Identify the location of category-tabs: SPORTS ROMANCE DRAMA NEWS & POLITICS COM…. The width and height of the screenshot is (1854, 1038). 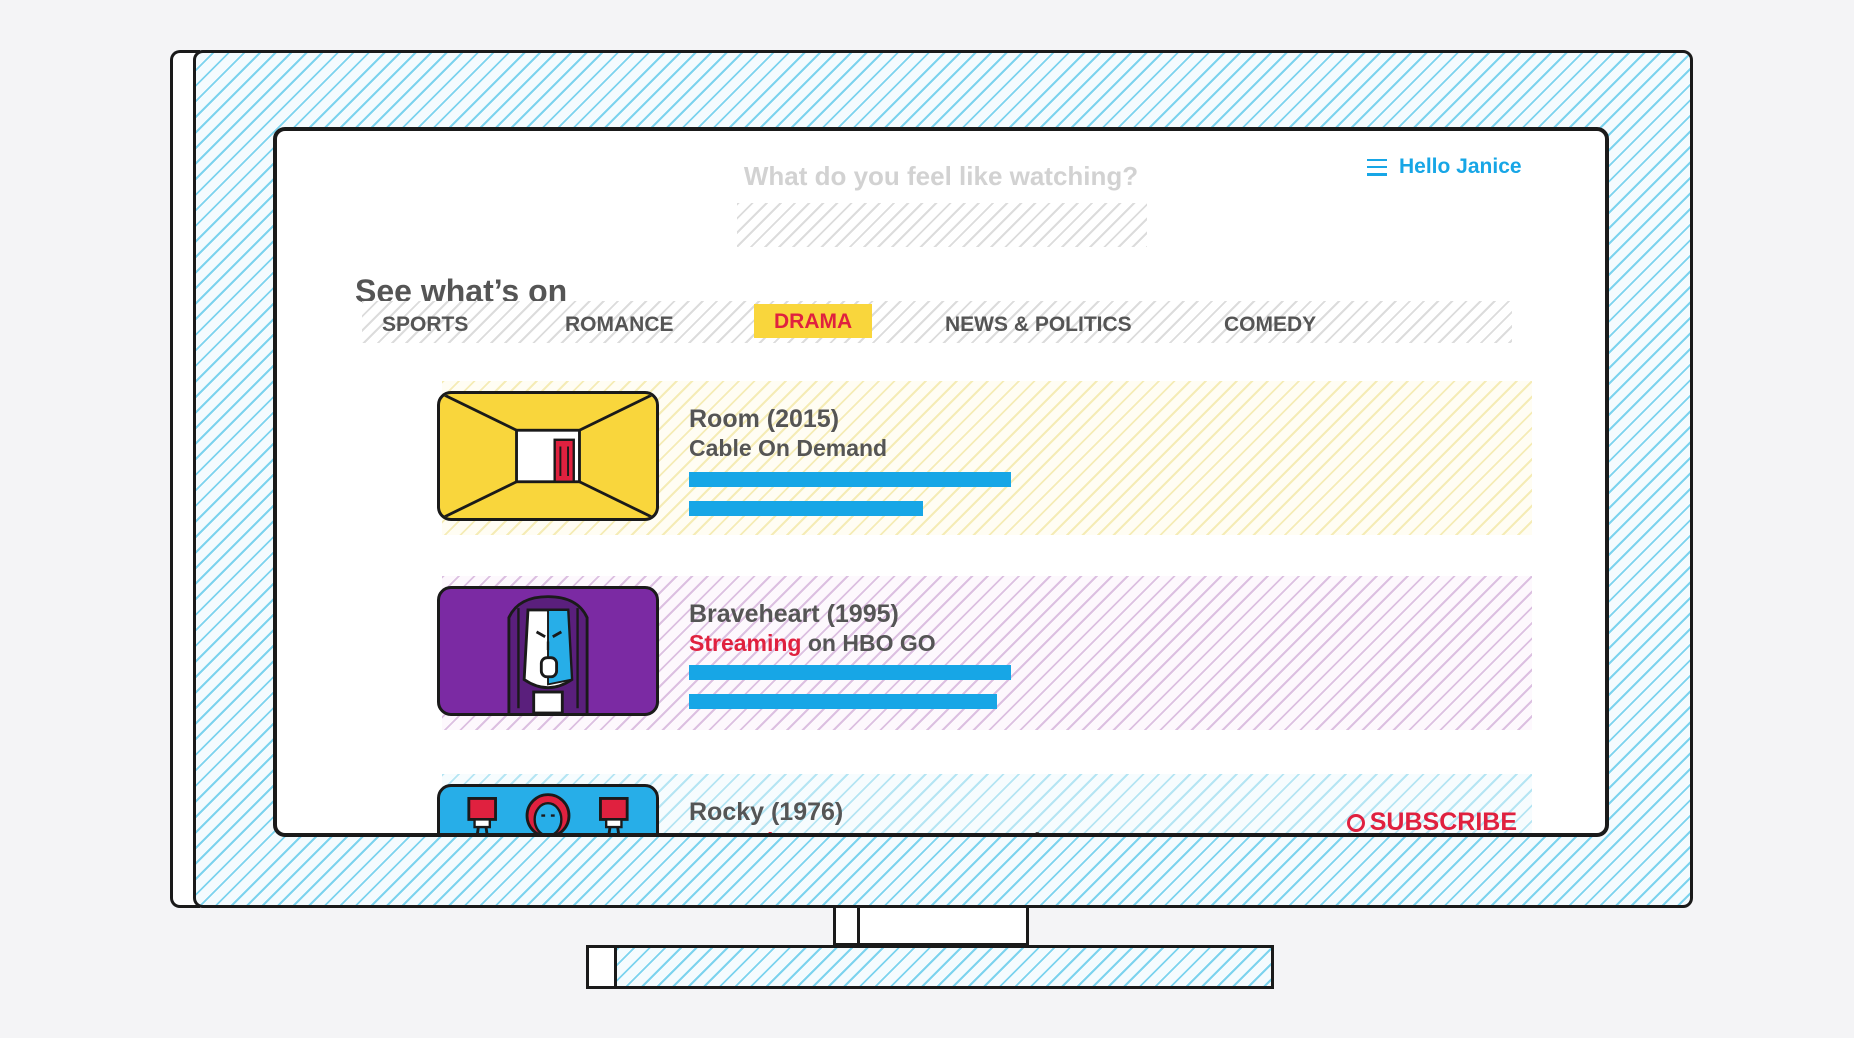
(937, 322).